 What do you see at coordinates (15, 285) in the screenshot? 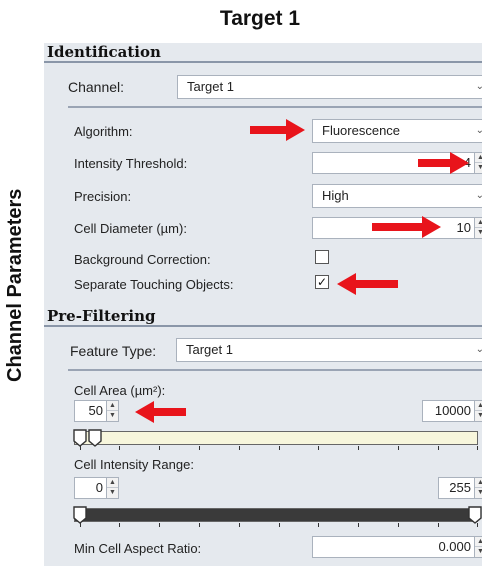
I see `side-title: Channel Parameters` at bounding box center [15, 285].